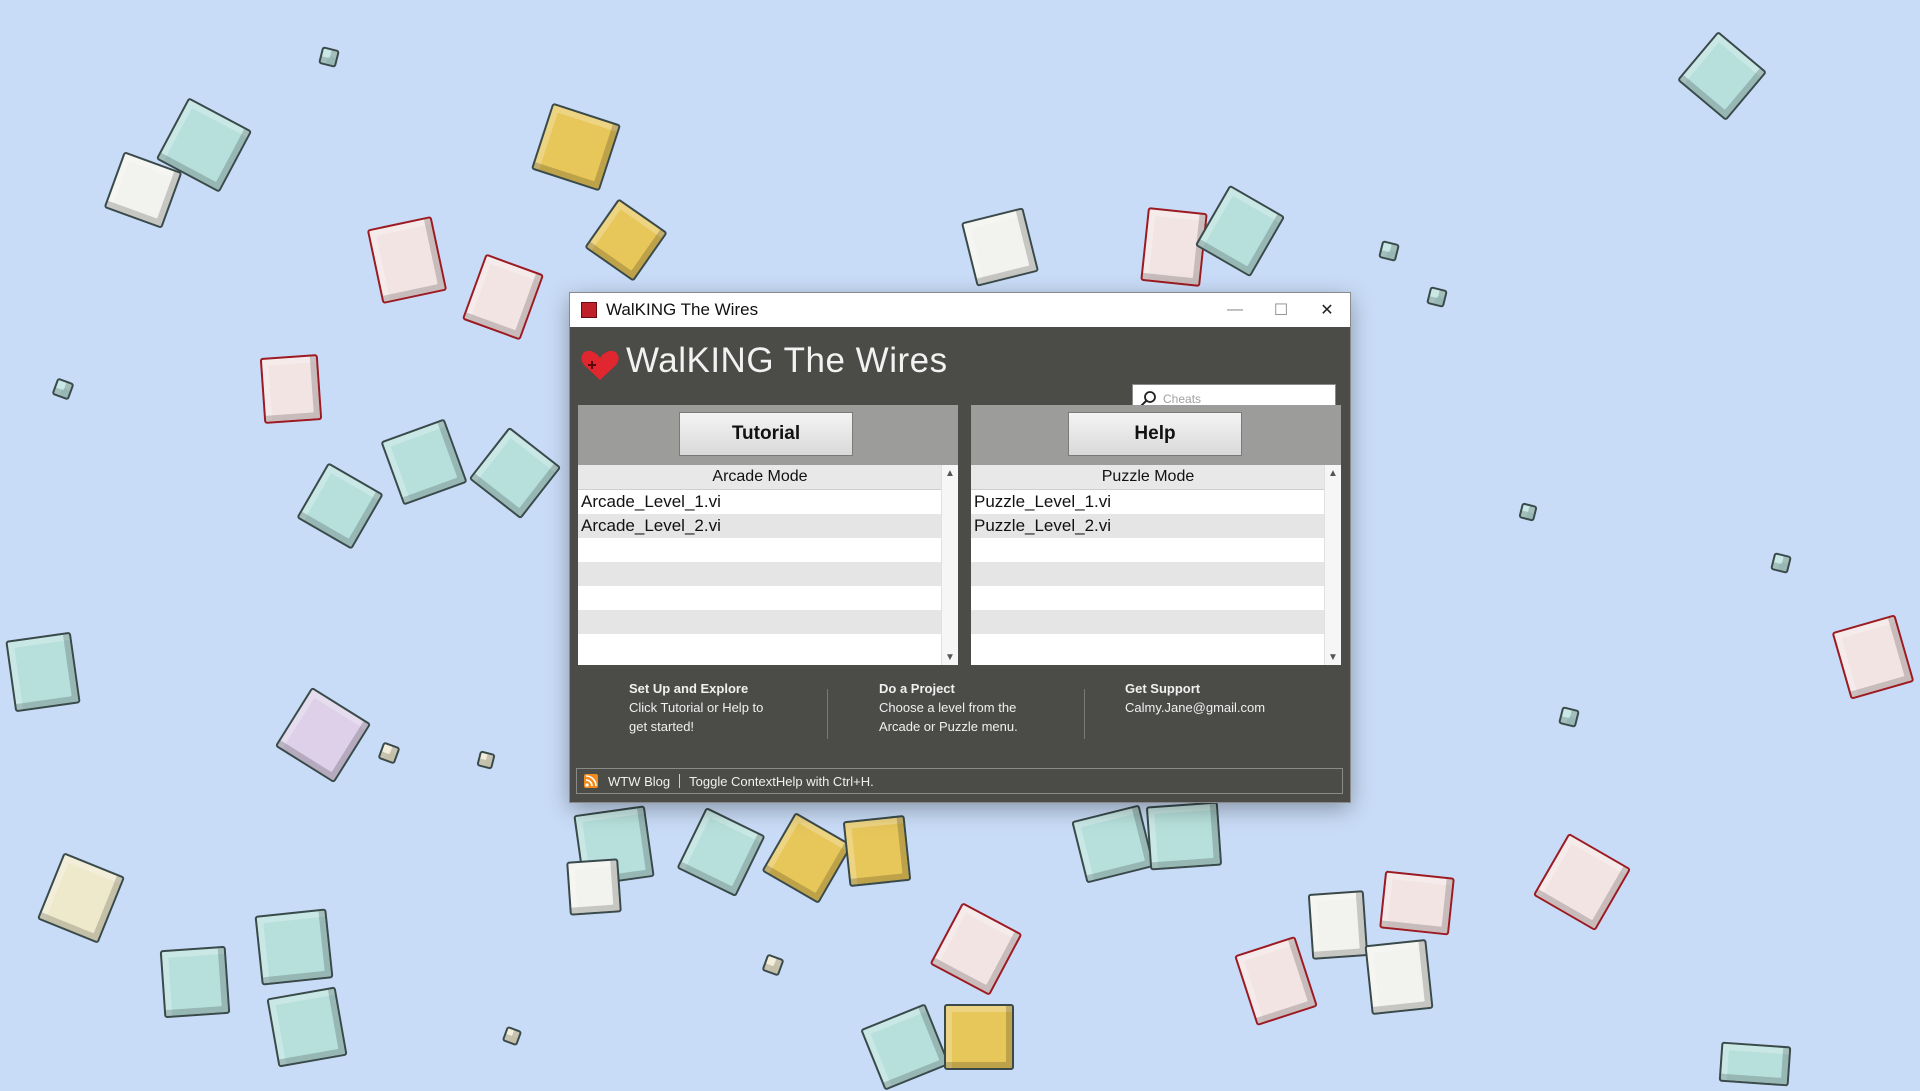 This screenshot has height=1091, width=1920. I want to click on list-header: Arcade Mode, so click(760, 477).